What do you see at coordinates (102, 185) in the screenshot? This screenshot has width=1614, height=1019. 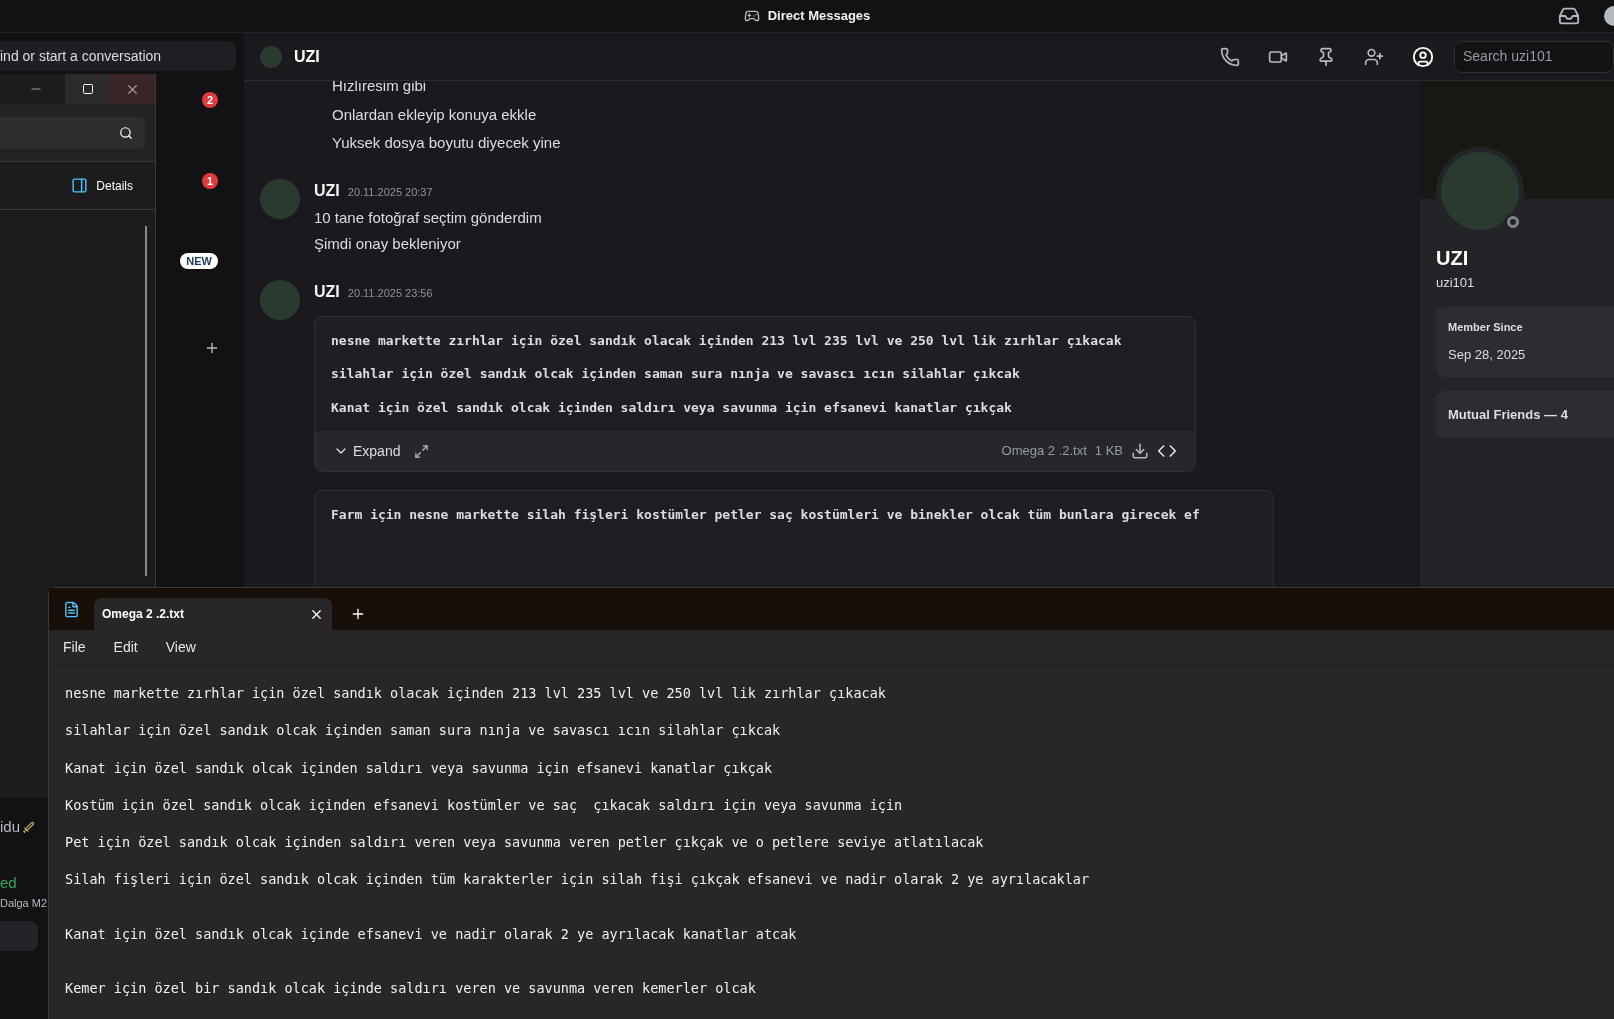 I see `details-button: Details` at bounding box center [102, 185].